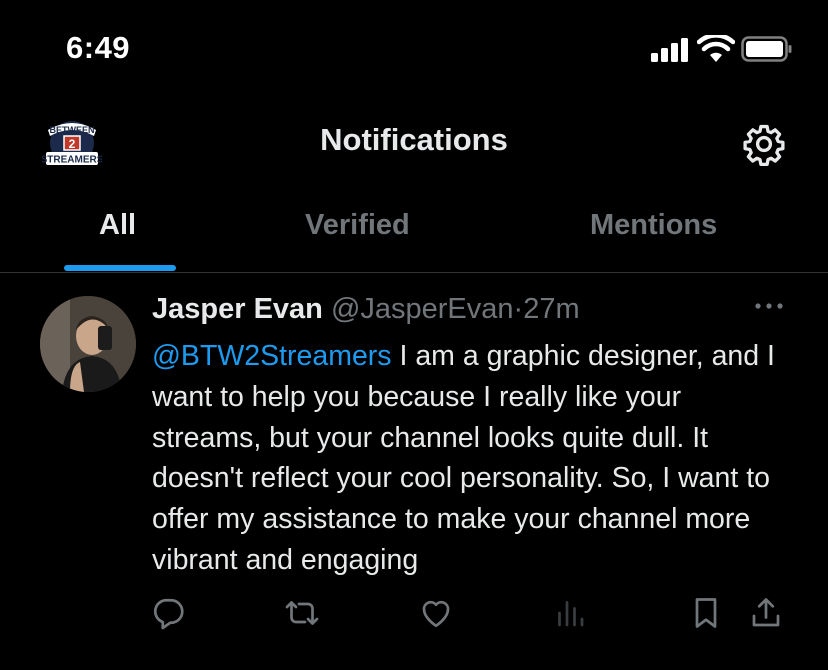 Image resolution: width=828 pixels, height=670 pixels. I want to click on mention-link: @BTW2Streamers, so click(272, 356).